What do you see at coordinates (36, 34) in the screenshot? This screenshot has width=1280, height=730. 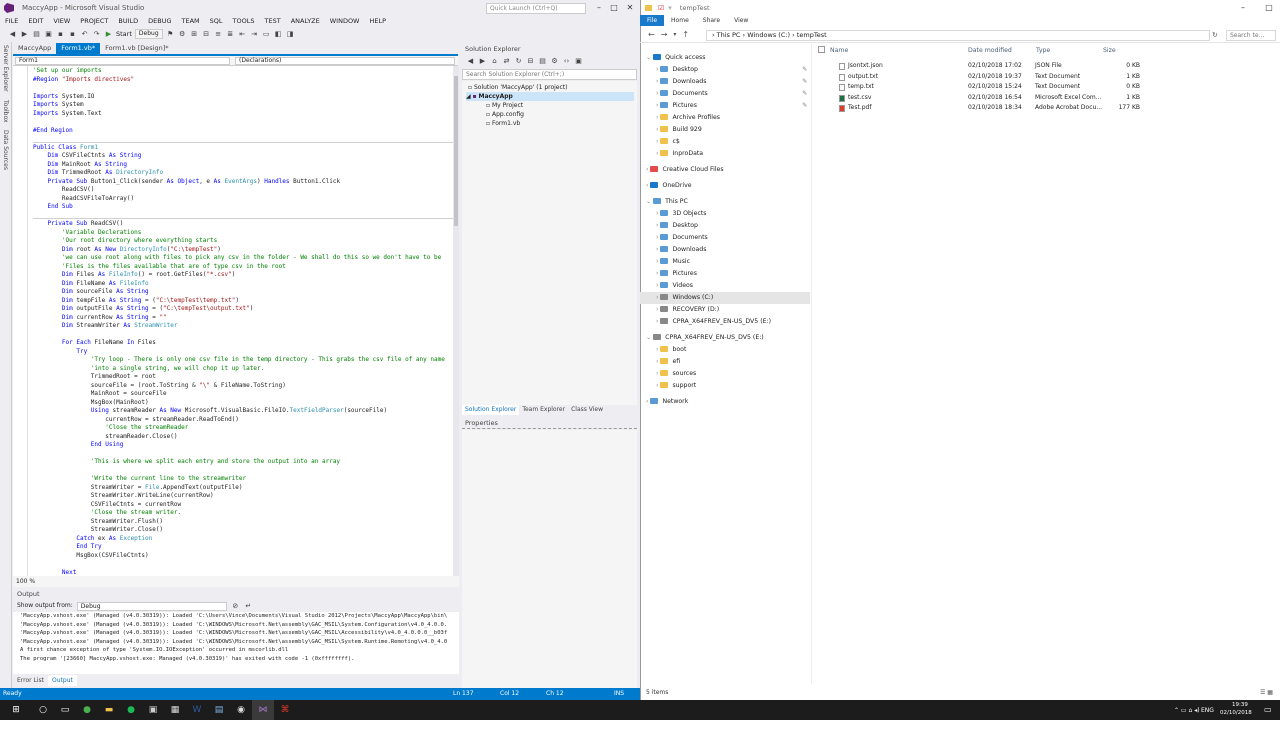 I see `new-project-icon: ▤` at bounding box center [36, 34].